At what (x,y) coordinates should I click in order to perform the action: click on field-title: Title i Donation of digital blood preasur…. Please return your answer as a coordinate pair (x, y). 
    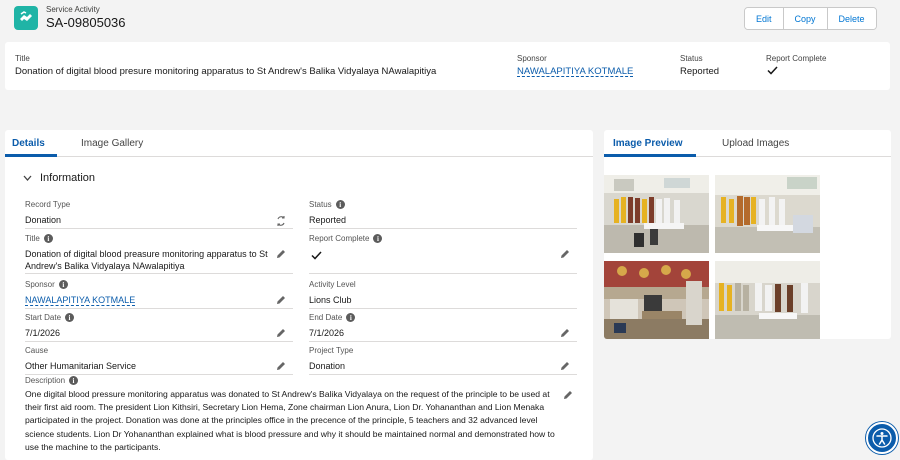
    Looking at the image, I should click on (159, 254).